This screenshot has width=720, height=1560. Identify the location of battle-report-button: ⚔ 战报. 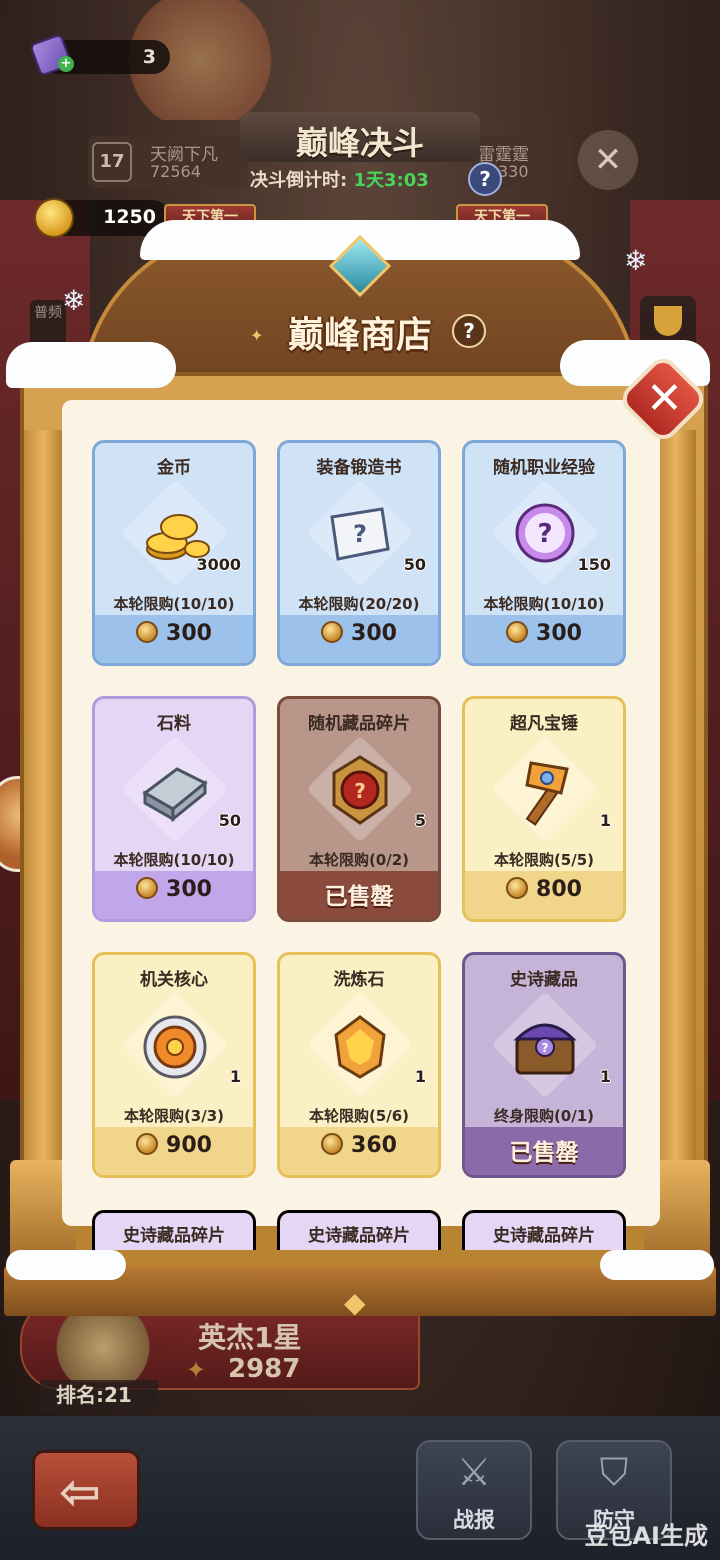
(474, 1490).